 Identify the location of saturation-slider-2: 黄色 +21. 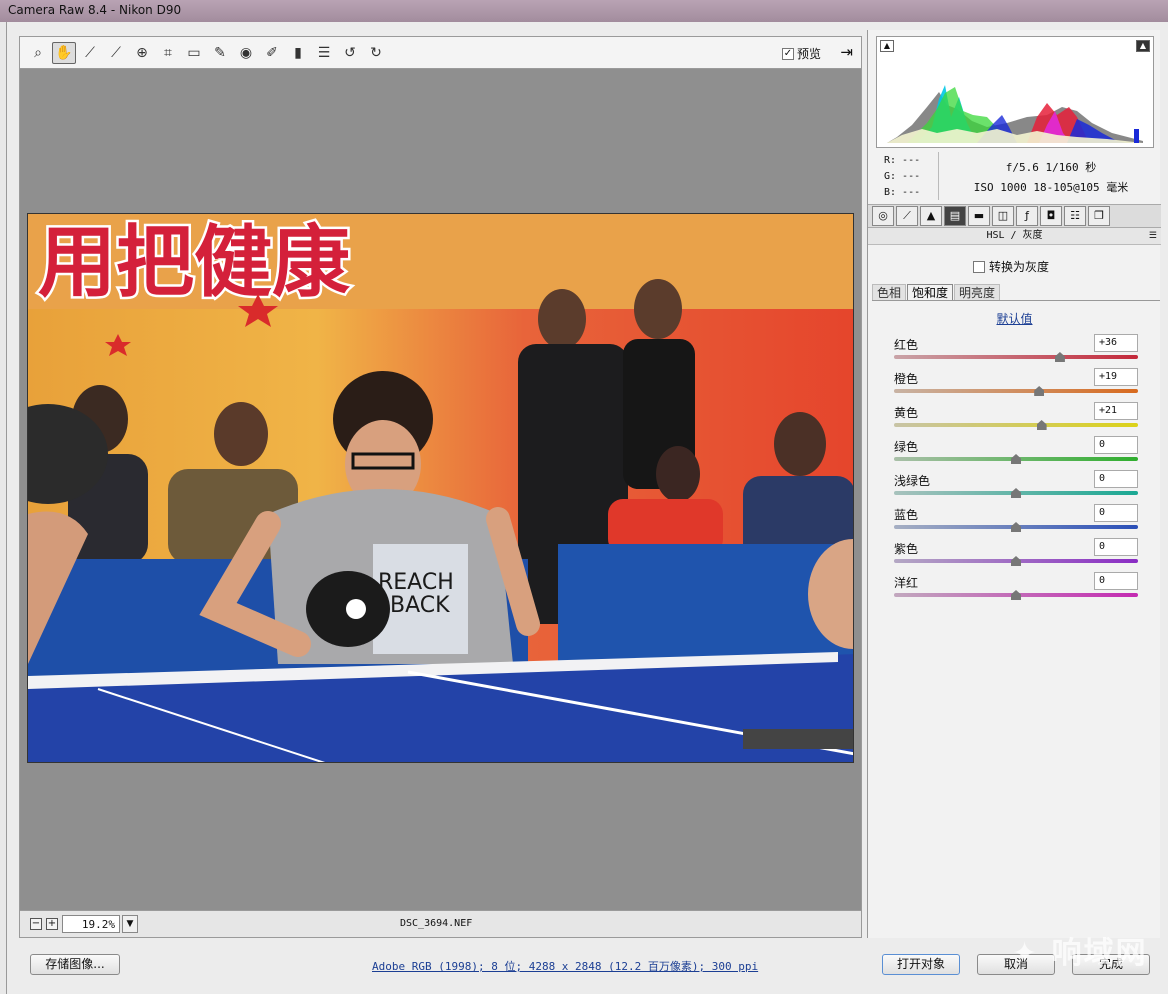
(1015, 419).